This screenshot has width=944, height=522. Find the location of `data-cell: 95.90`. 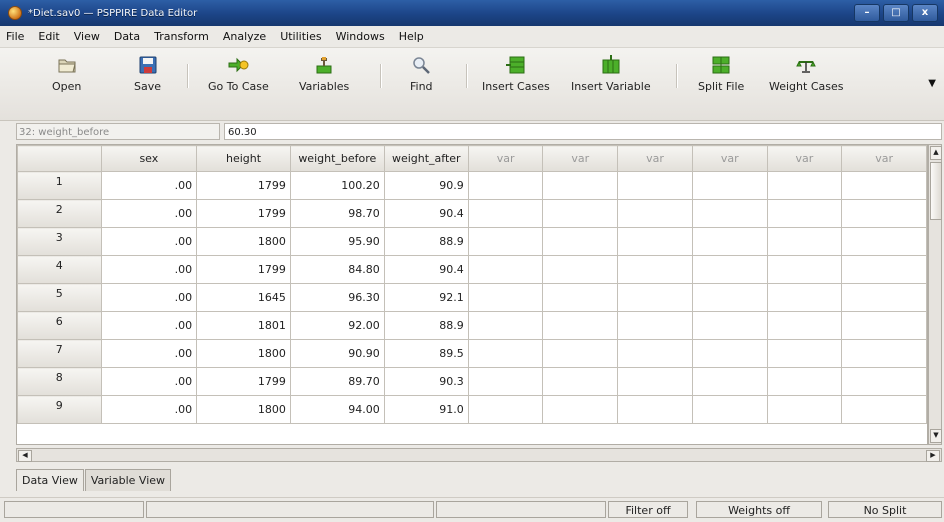

data-cell: 95.90 is located at coordinates (337, 241).